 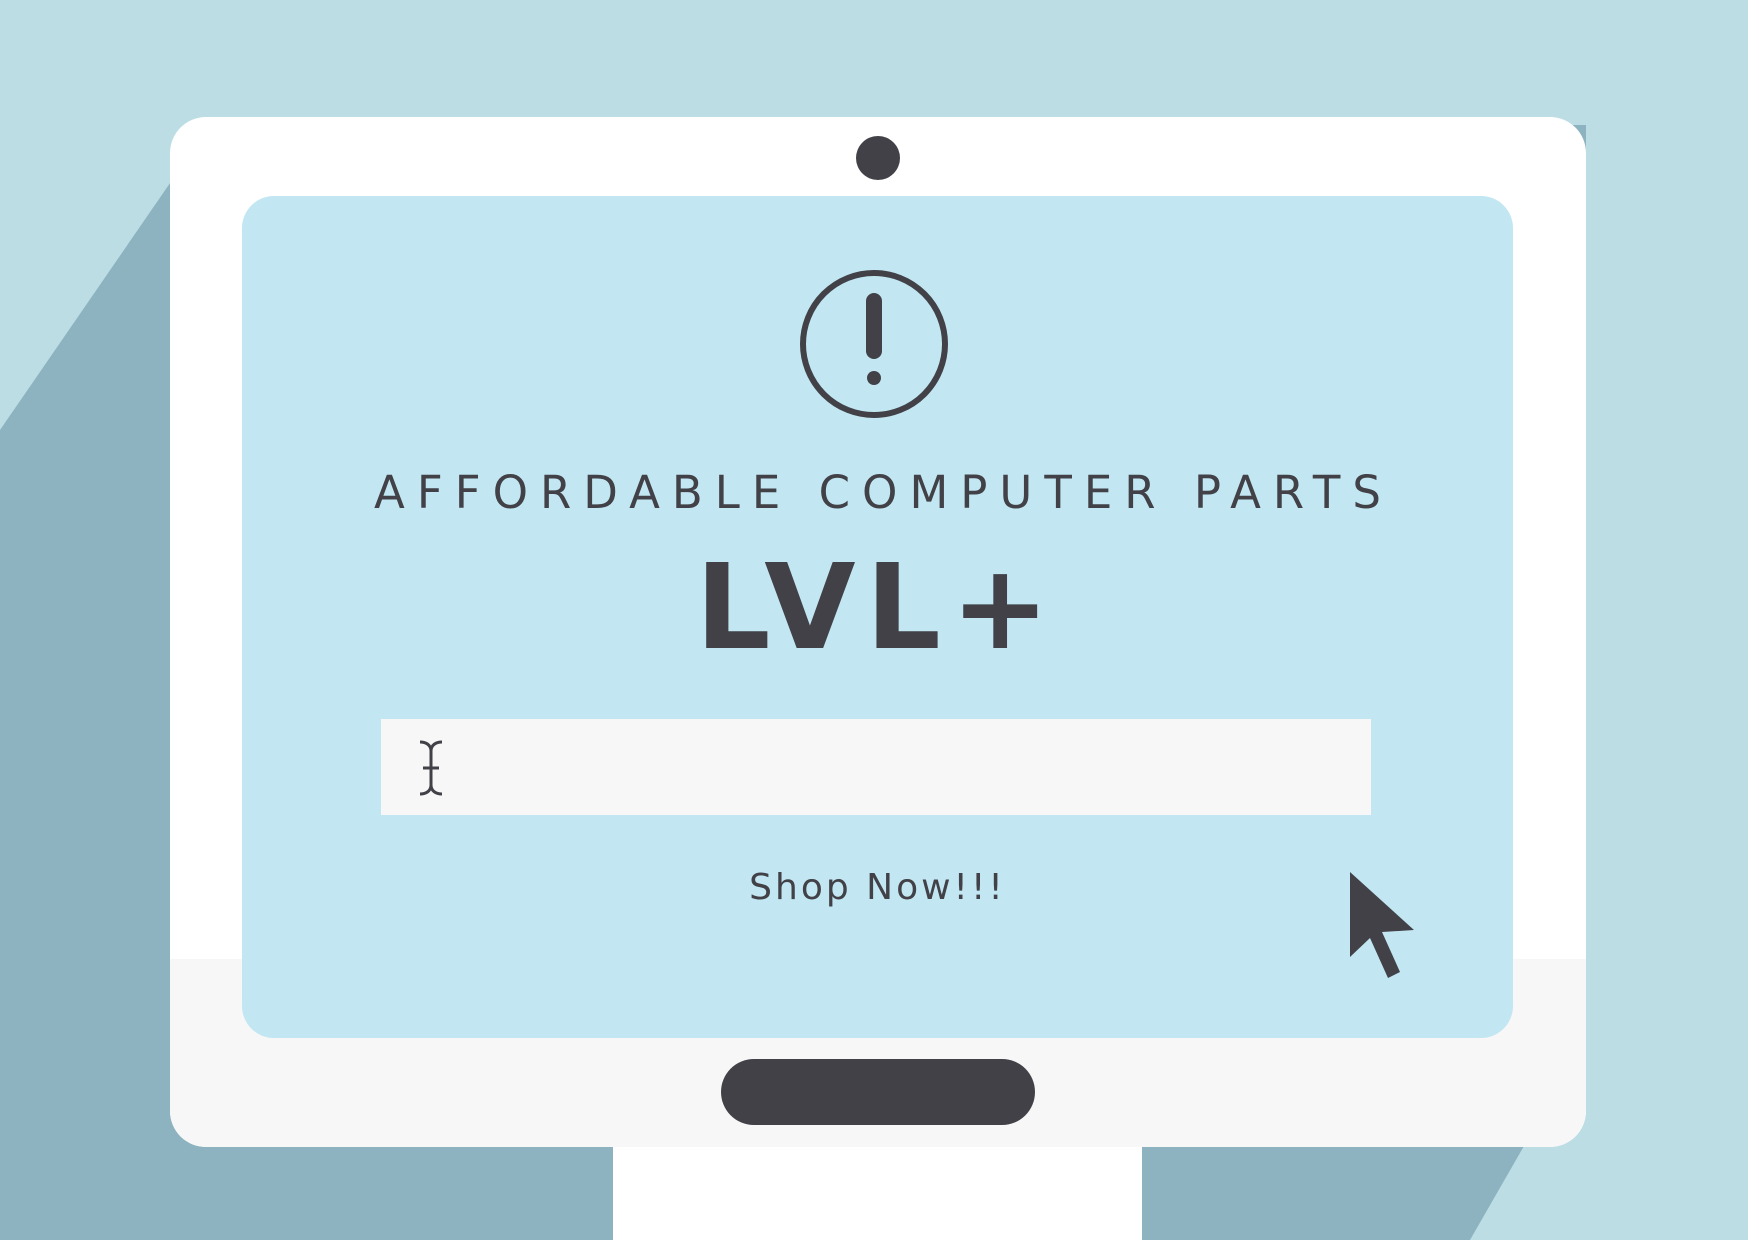 What do you see at coordinates (431, 768) in the screenshot?
I see `i-beam-cursor-icon` at bounding box center [431, 768].